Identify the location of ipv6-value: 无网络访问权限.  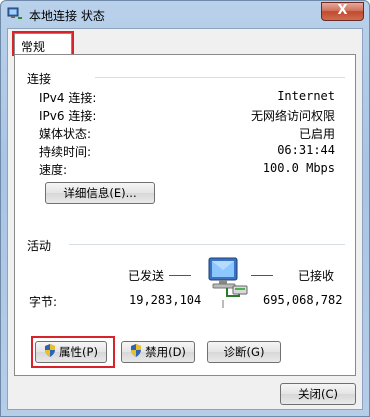
(292, 116).